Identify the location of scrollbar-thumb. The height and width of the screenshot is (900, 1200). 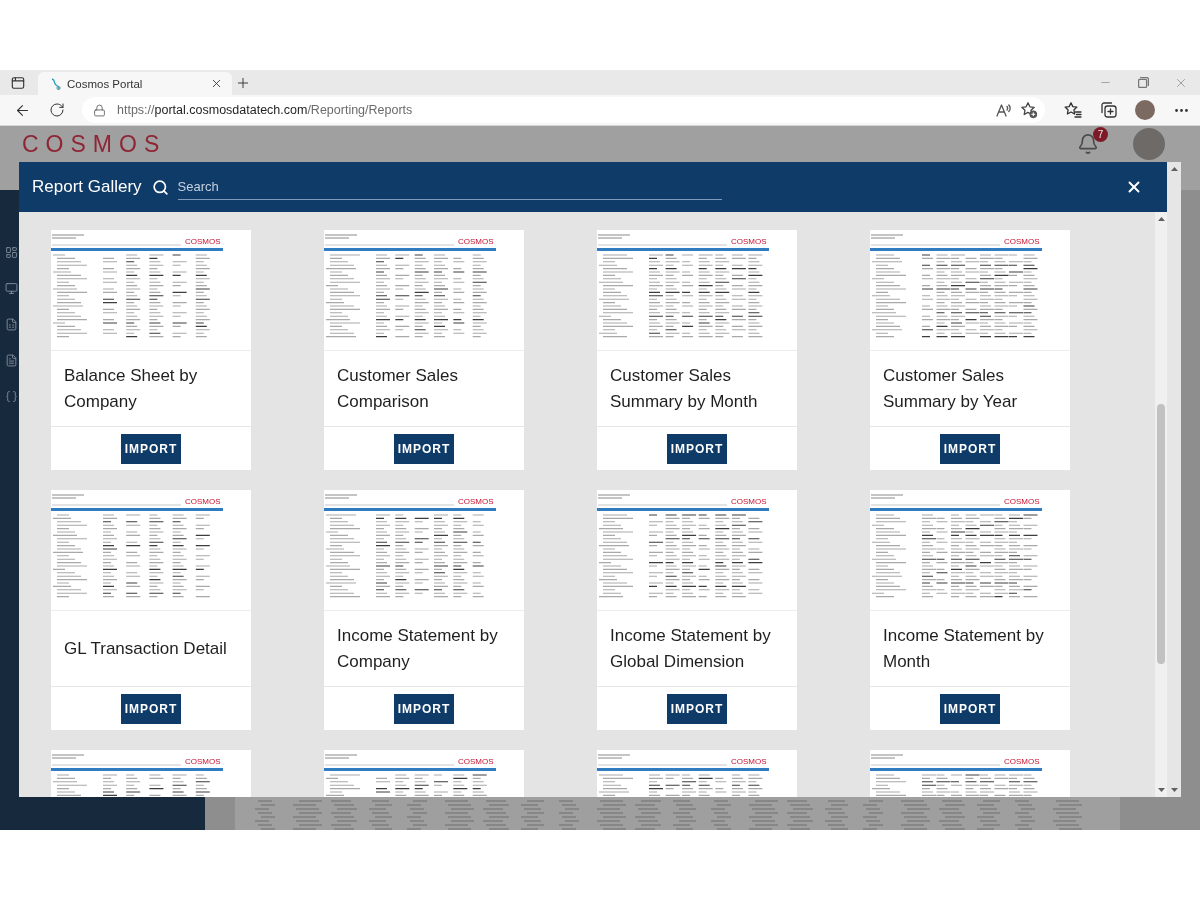
(1161, 534).